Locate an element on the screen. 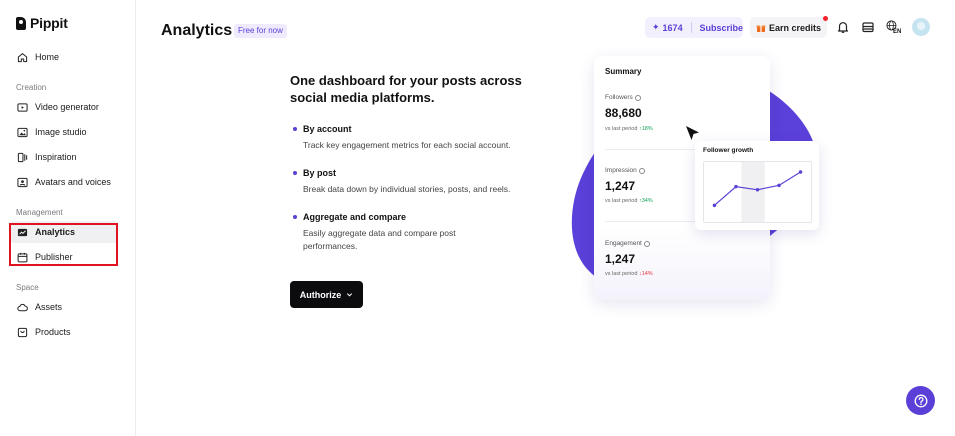  sidebar-item-label: Video generator is located at coordinates (67, 107).